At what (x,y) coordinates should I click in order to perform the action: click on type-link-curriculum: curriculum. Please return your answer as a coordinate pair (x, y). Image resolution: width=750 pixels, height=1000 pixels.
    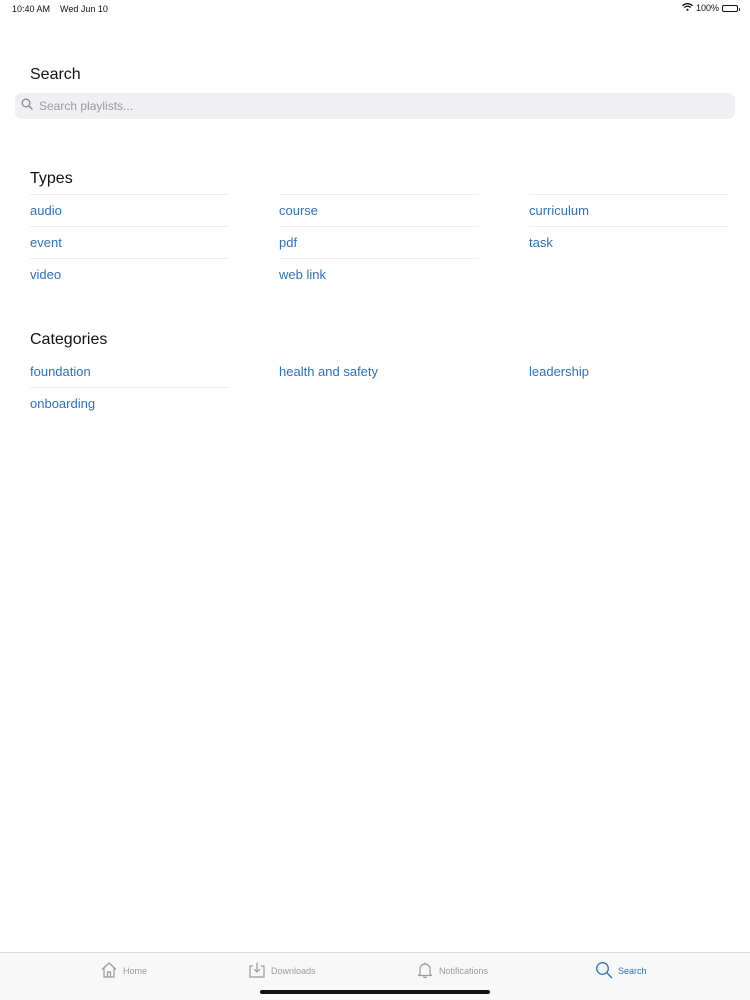
    Looking at the image, I should click on (629, 210).